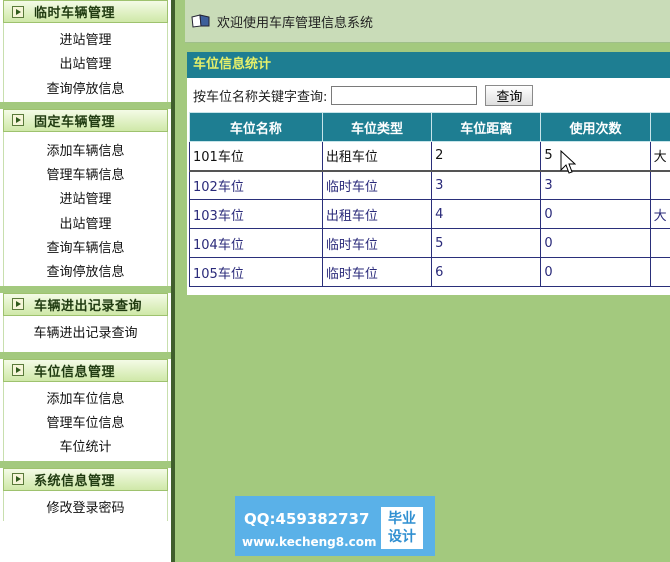 The width and height of the screenshot is (670, 562). I want to click on section-body: 修改登录密码, so click(85, 505).